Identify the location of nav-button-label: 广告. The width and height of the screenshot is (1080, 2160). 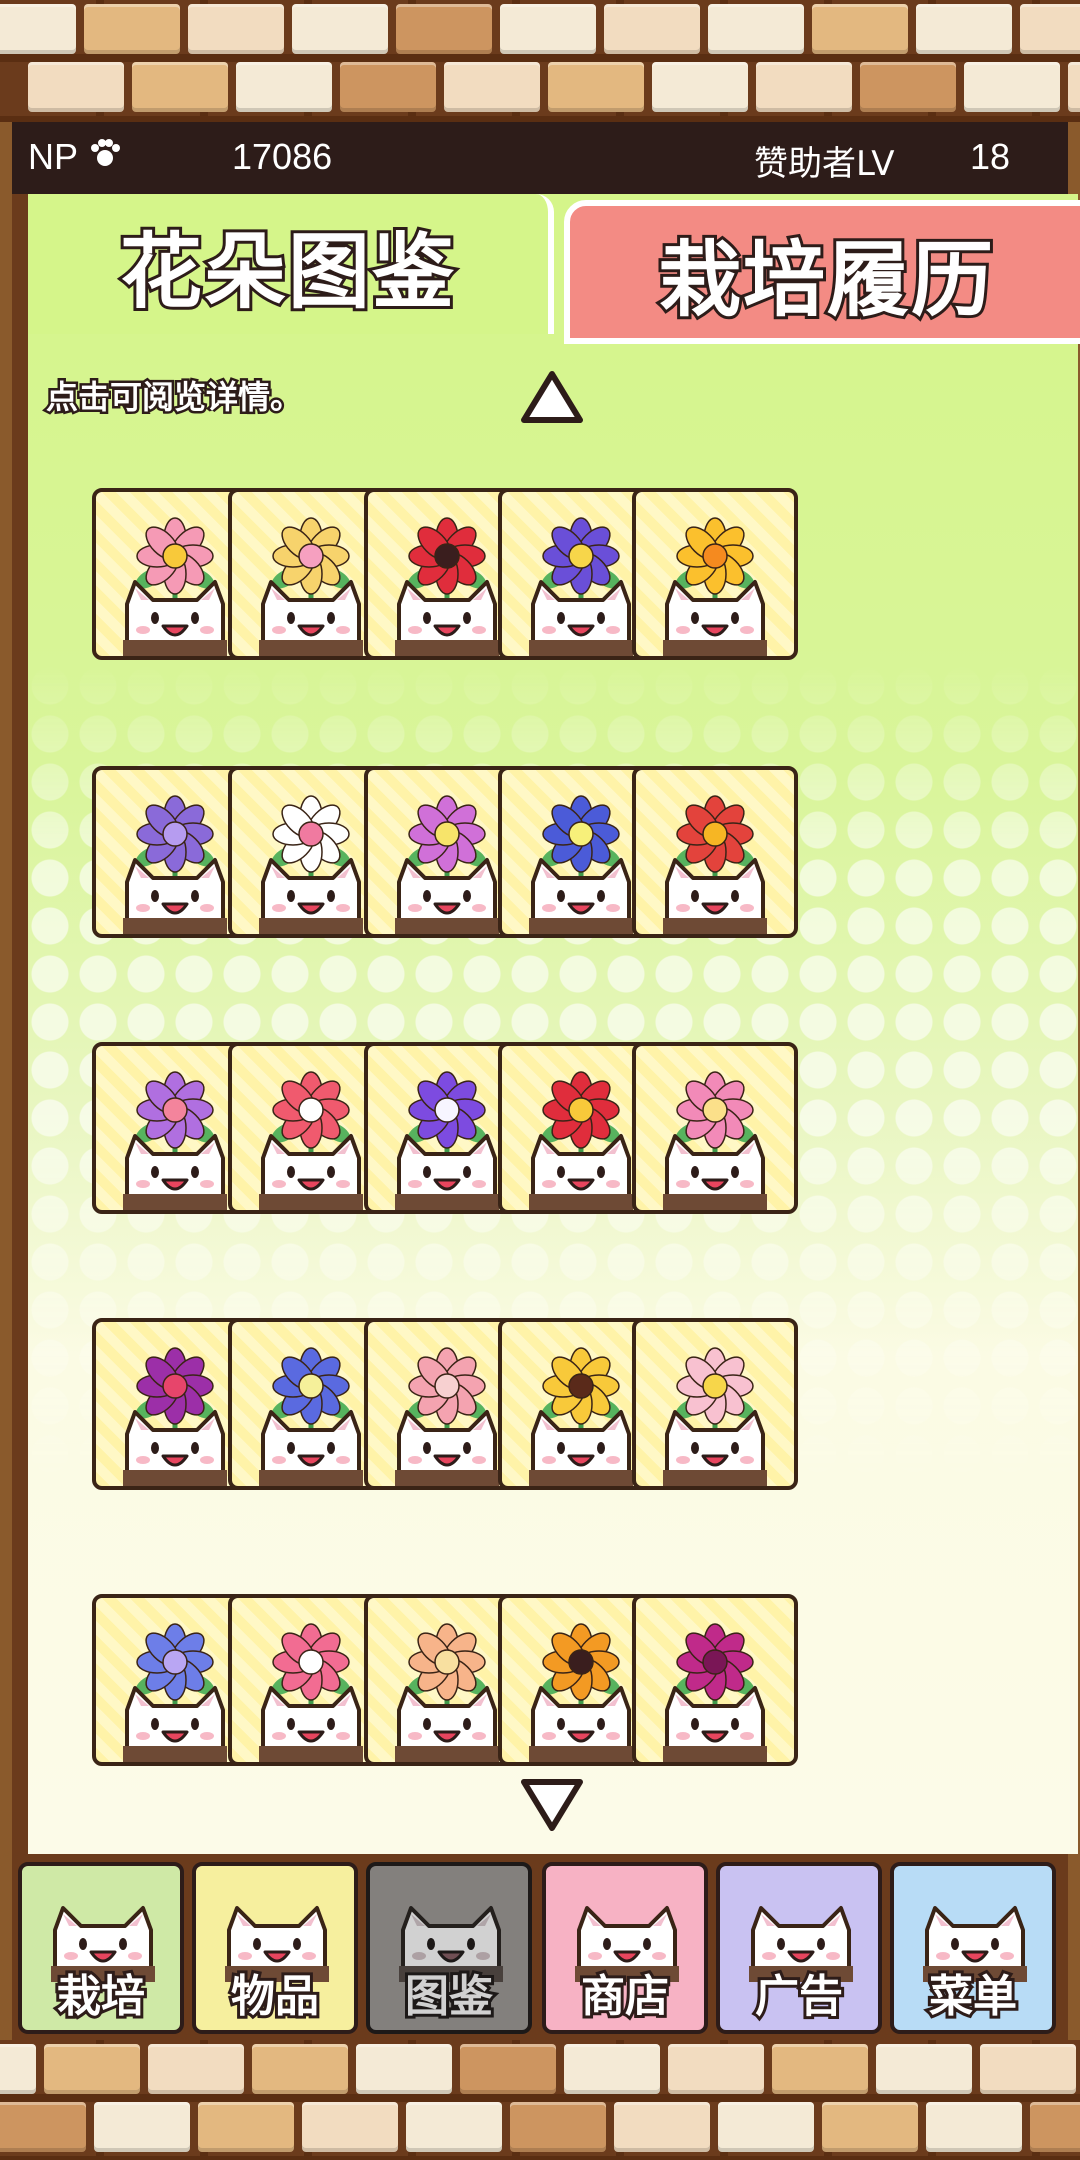
(799, 1996).